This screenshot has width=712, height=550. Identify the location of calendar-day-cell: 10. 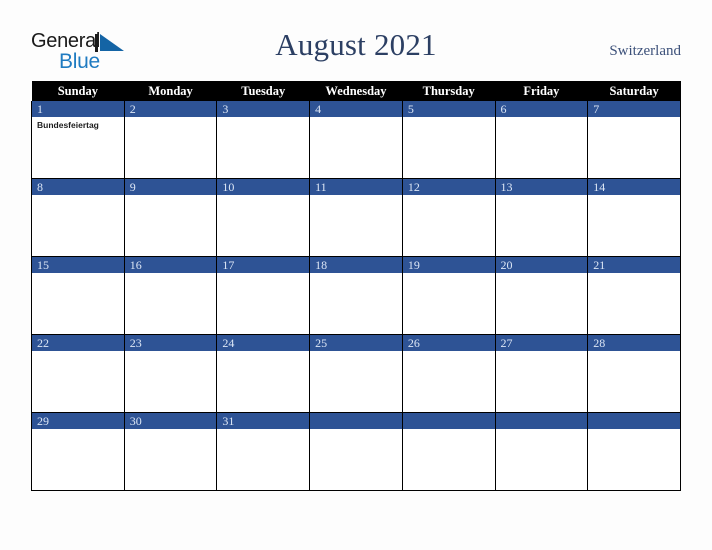
(263, 217).